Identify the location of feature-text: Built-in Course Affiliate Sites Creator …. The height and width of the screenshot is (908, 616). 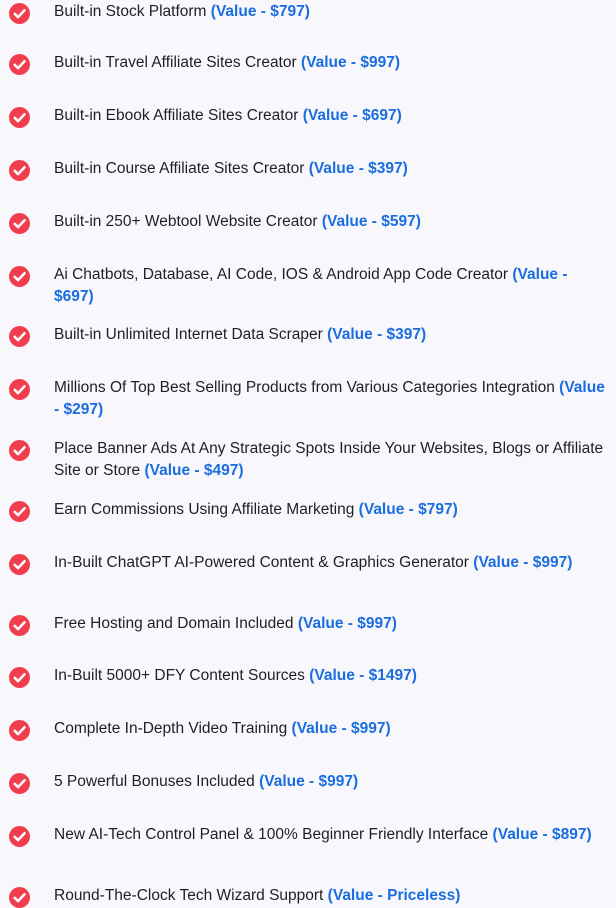
(332, 169).